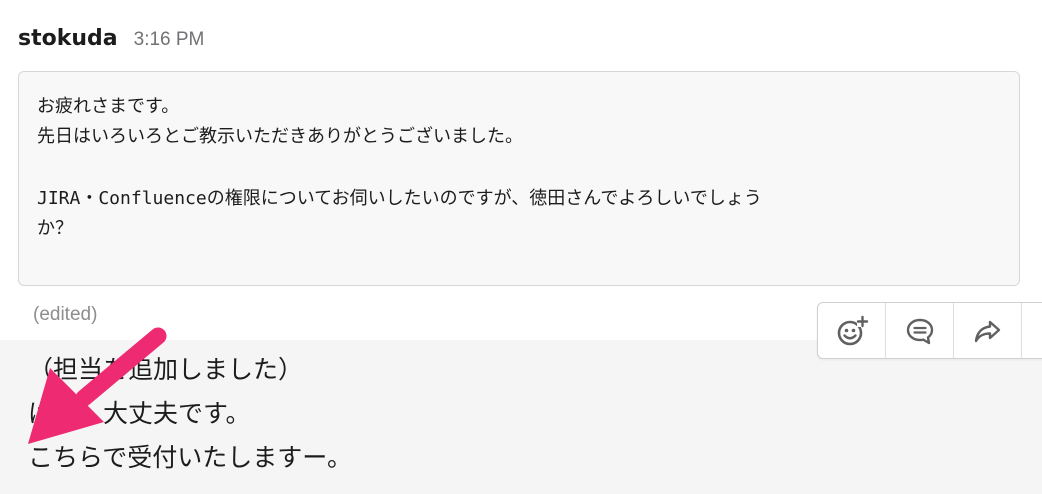 This screenshot has height=494, width=1042. What do you see at coordinates (139, 413) in the screenshot?
I see `reply-line: はい、大丈夫です。` at bounding box center [139, 413].